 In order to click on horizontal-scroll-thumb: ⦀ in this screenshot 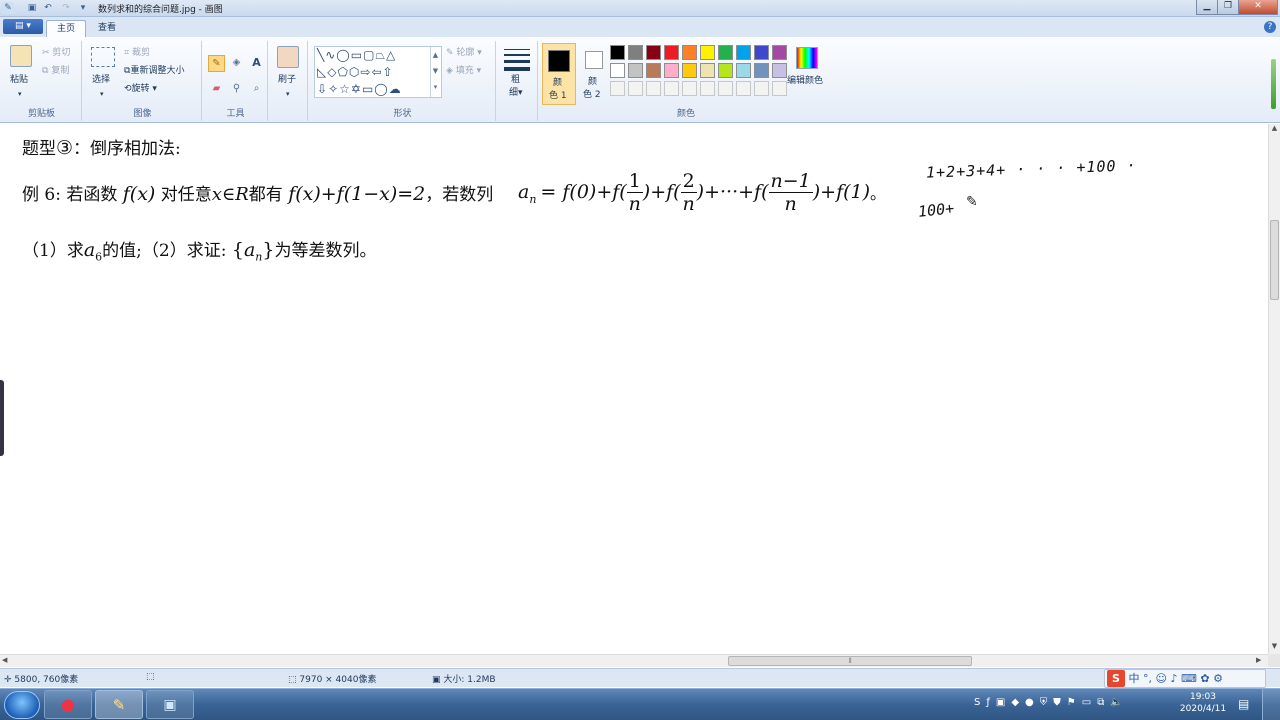, I will do `click(850, 661)`.